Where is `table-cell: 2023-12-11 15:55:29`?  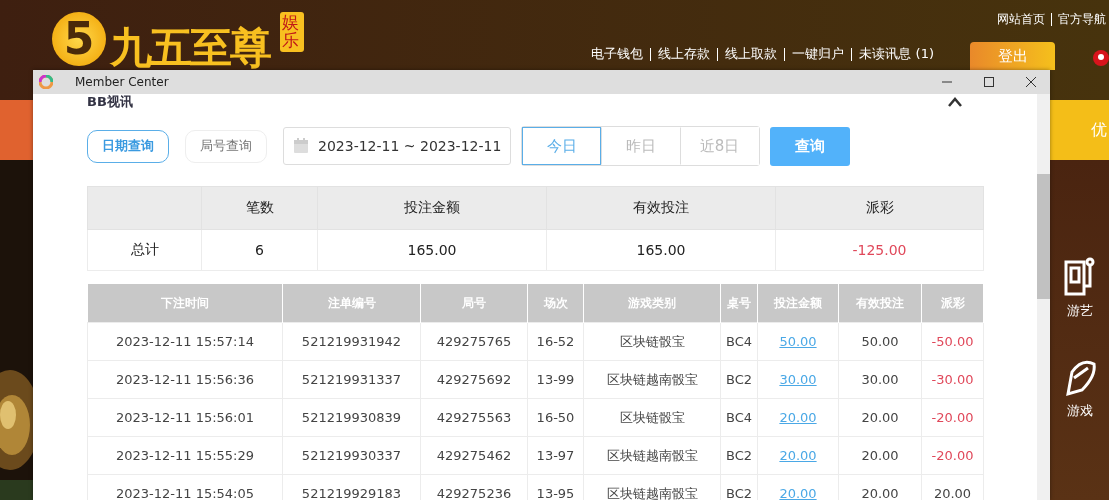 table-cell: 2023-12-11 15:55:29 is located at coordinates (185, 455).